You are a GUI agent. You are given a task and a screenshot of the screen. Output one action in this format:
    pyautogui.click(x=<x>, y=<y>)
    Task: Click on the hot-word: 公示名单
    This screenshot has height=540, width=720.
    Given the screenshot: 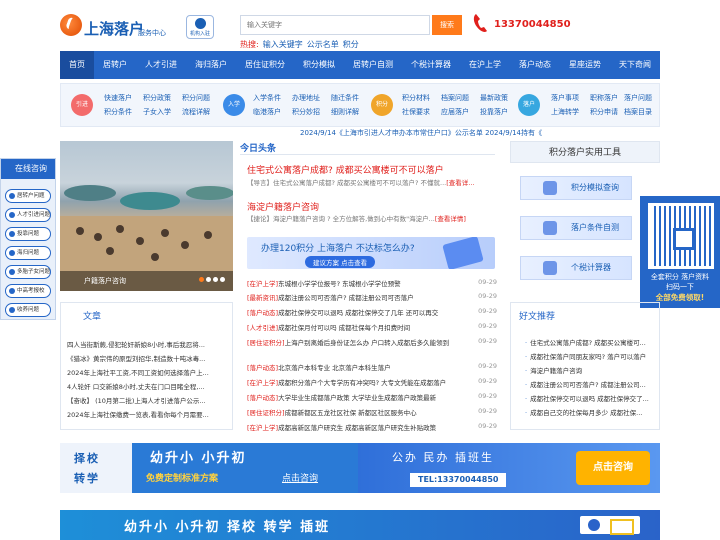 What is the action you would take?
    pyautogui.click(x=323, y=44)
    